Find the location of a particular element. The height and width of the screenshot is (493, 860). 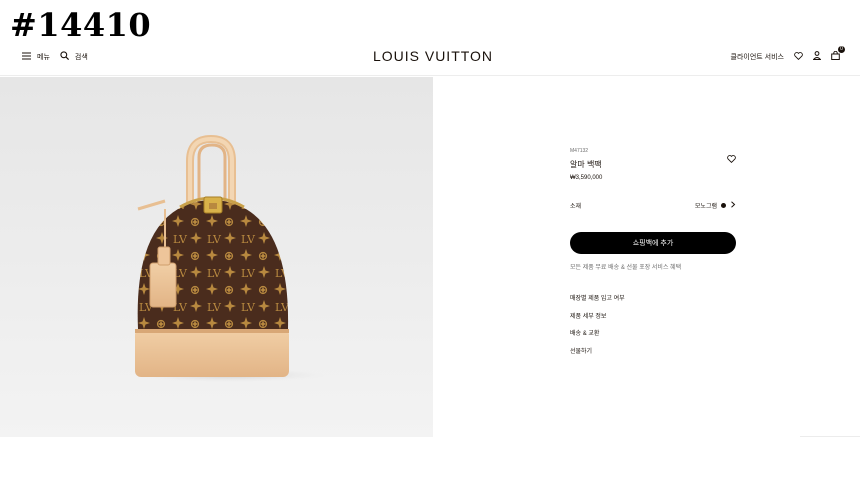

add-to-cart-button: 쇼핑백에 추가 is located at coordinates (653, 243).